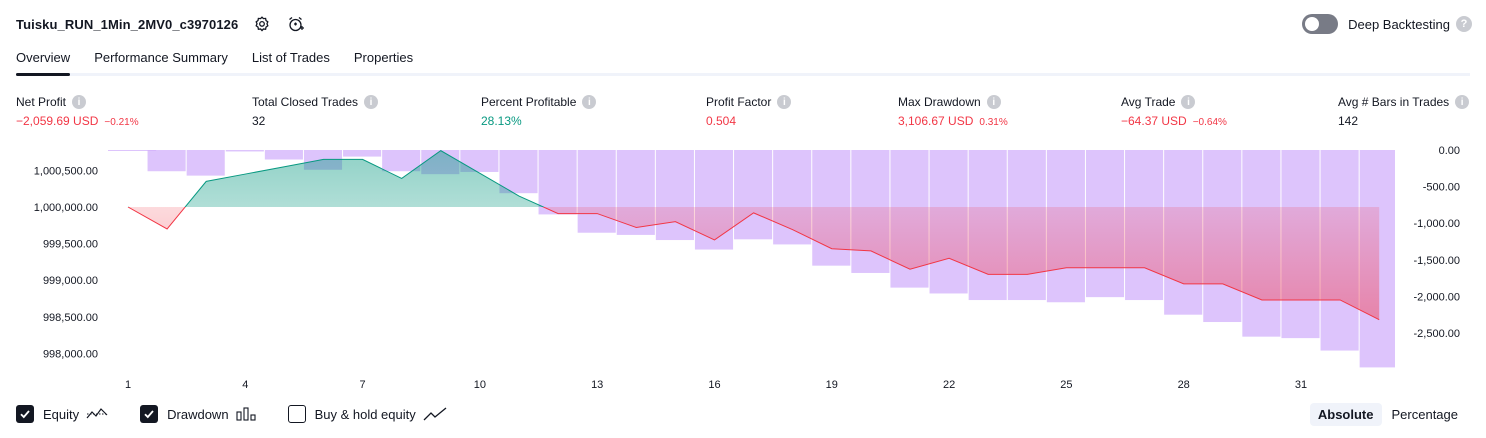  I want to click on metric-total-closed-trades: Total Closed Trades i 32, so click(315, 111).